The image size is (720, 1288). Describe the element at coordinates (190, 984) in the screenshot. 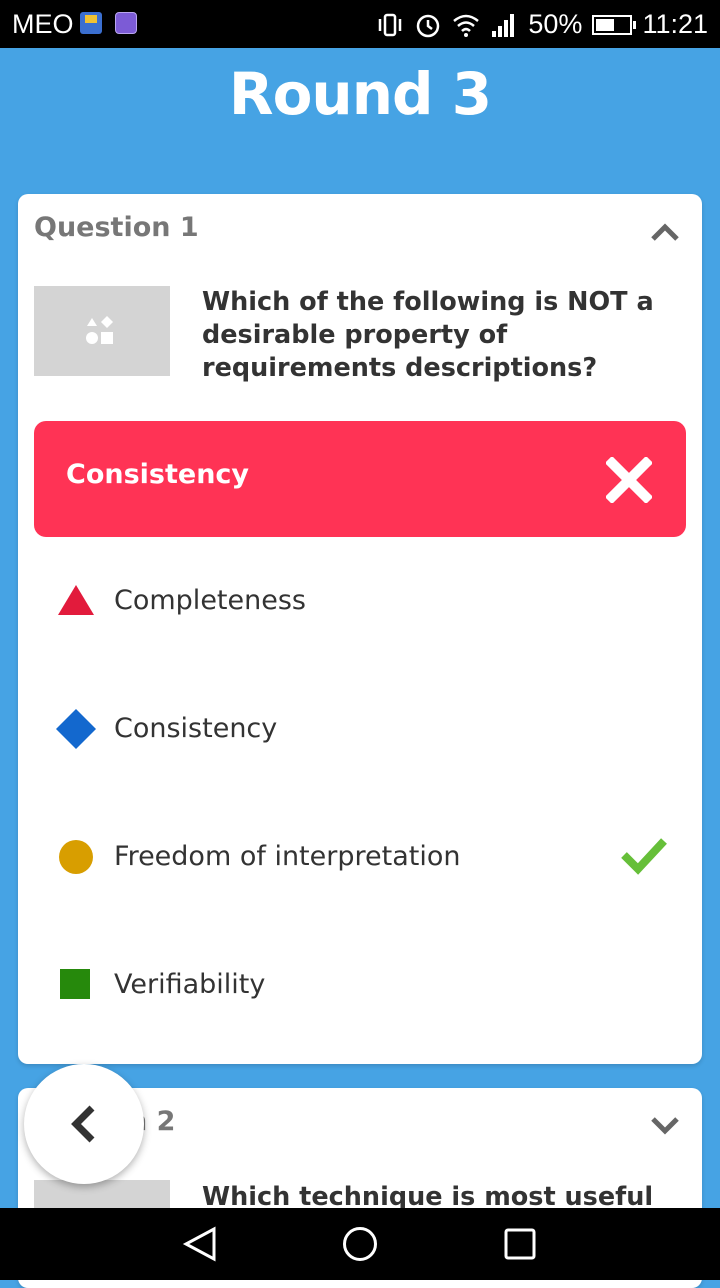

I see `option-label: Verifiability` at that location.